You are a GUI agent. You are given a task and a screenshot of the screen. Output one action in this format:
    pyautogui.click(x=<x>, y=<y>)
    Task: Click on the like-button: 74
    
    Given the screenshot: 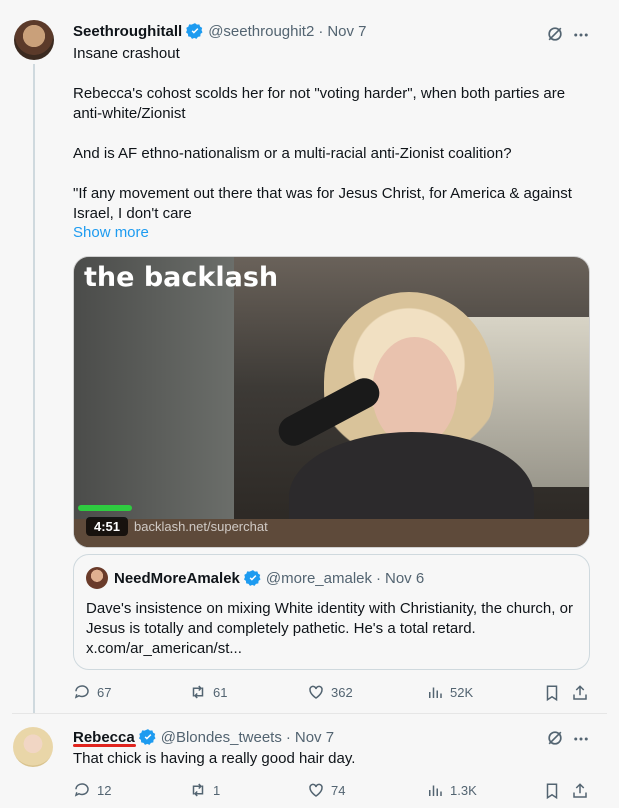 What is the action you would take?
    pyautogui.click(x=326, y=790)
    